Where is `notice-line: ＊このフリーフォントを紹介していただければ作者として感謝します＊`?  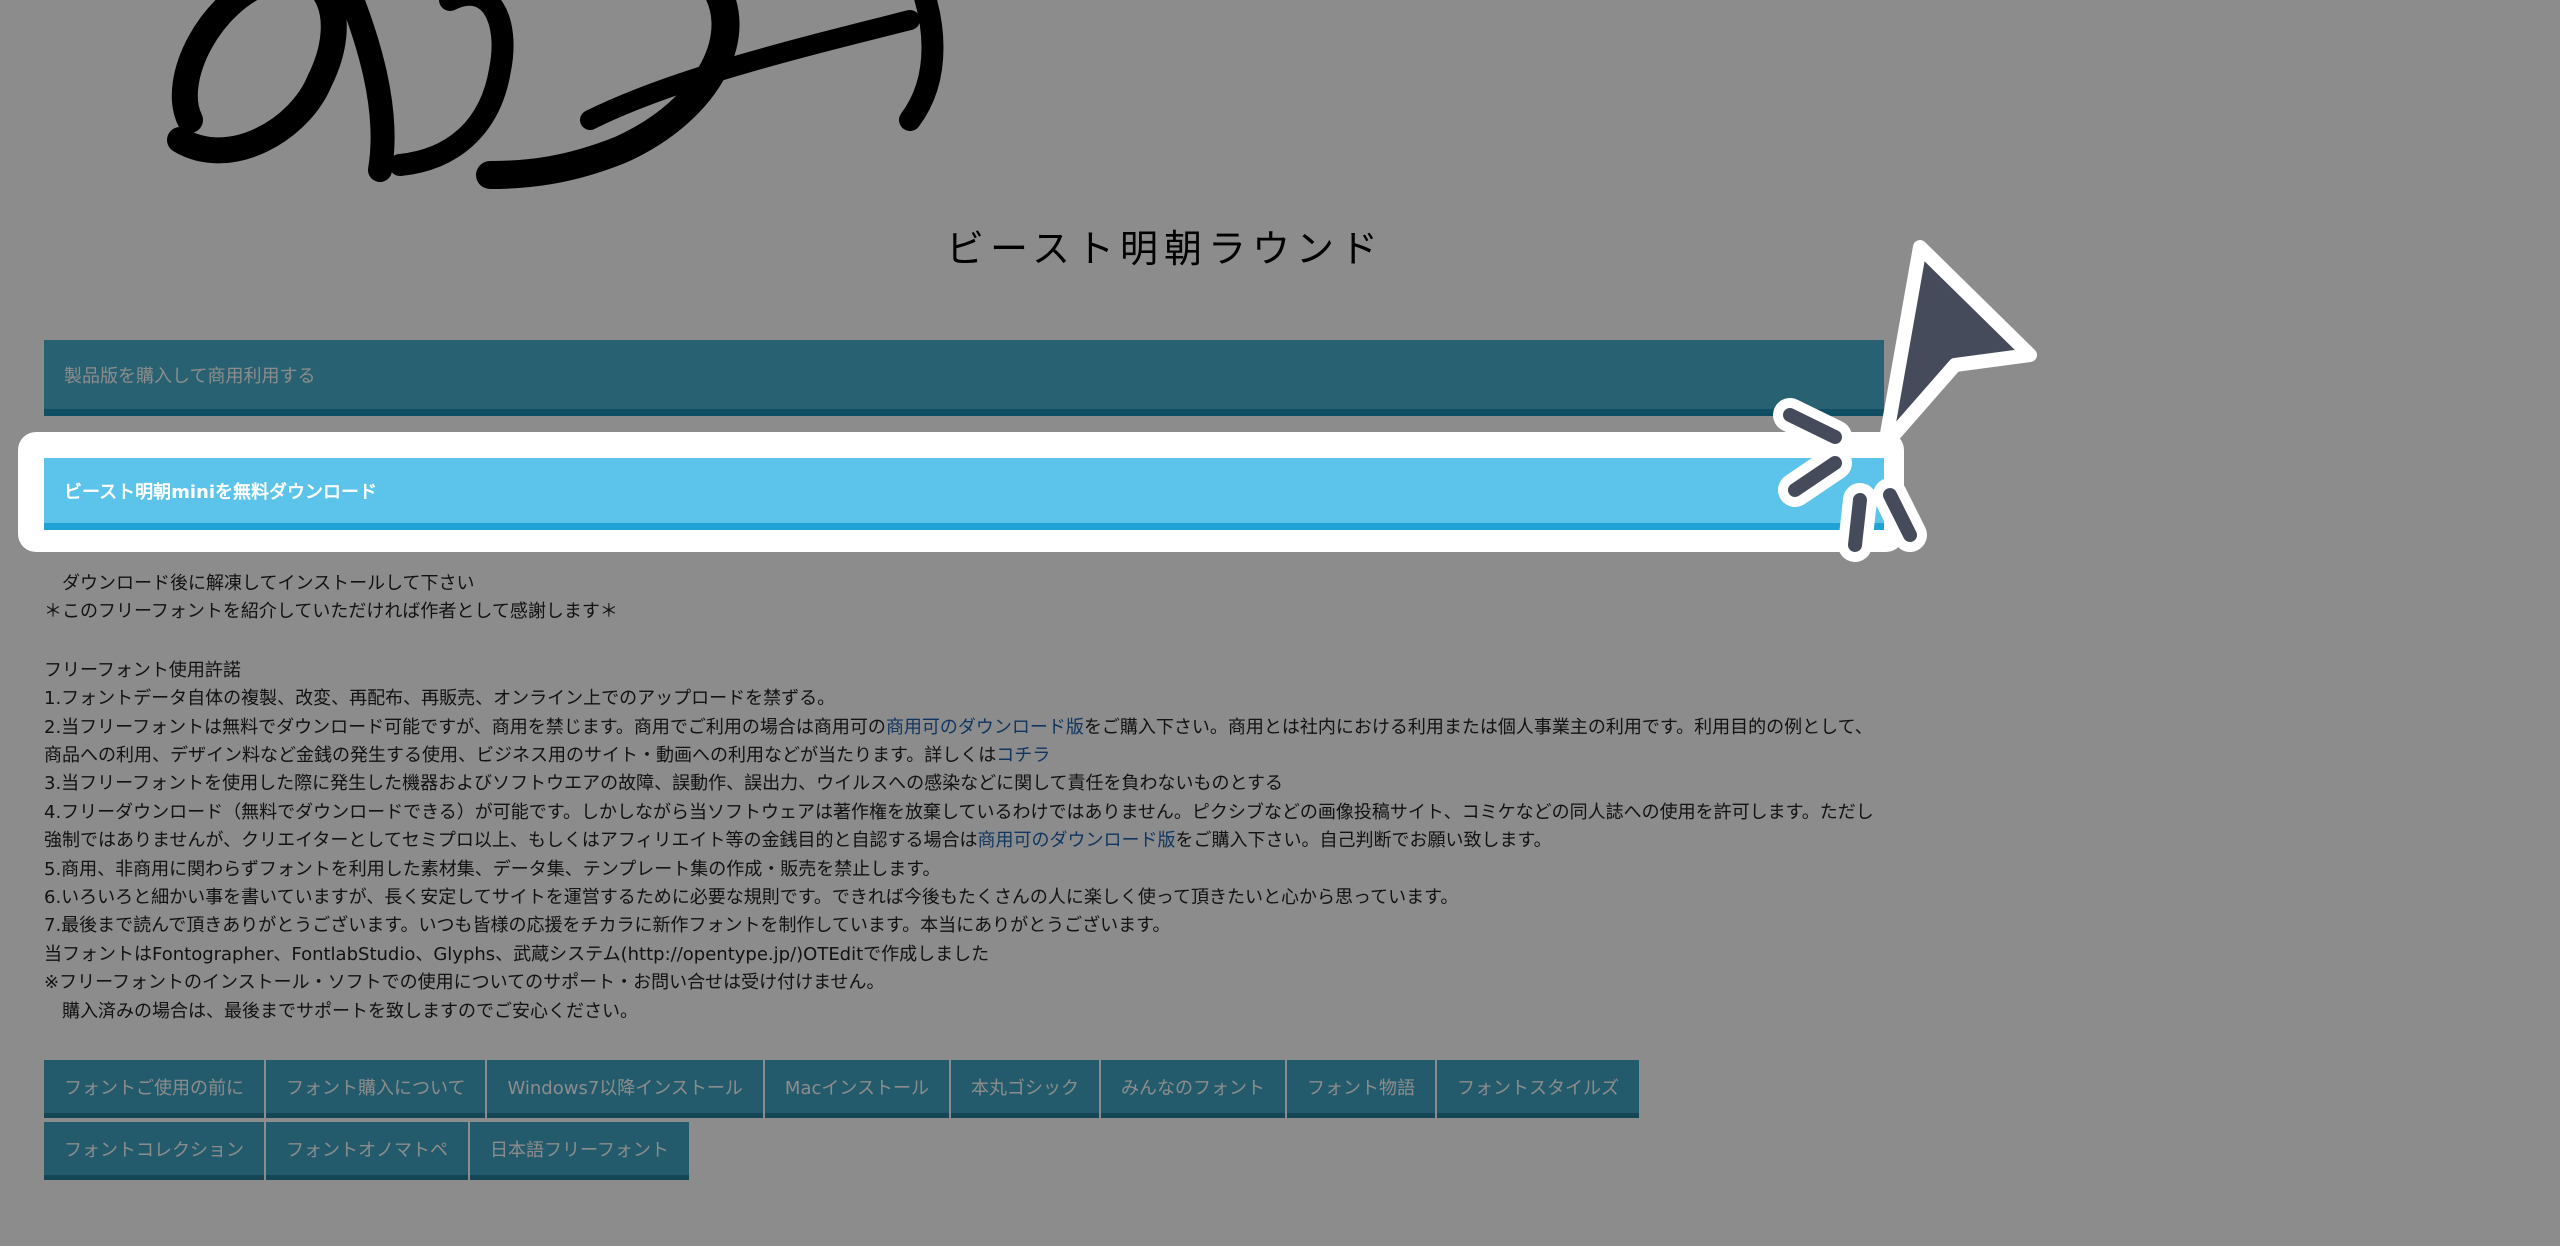 notice-line: ＊このフリーフォントを紹介していただければ作者として感謝します＊ is located at coordinates (331, 612).